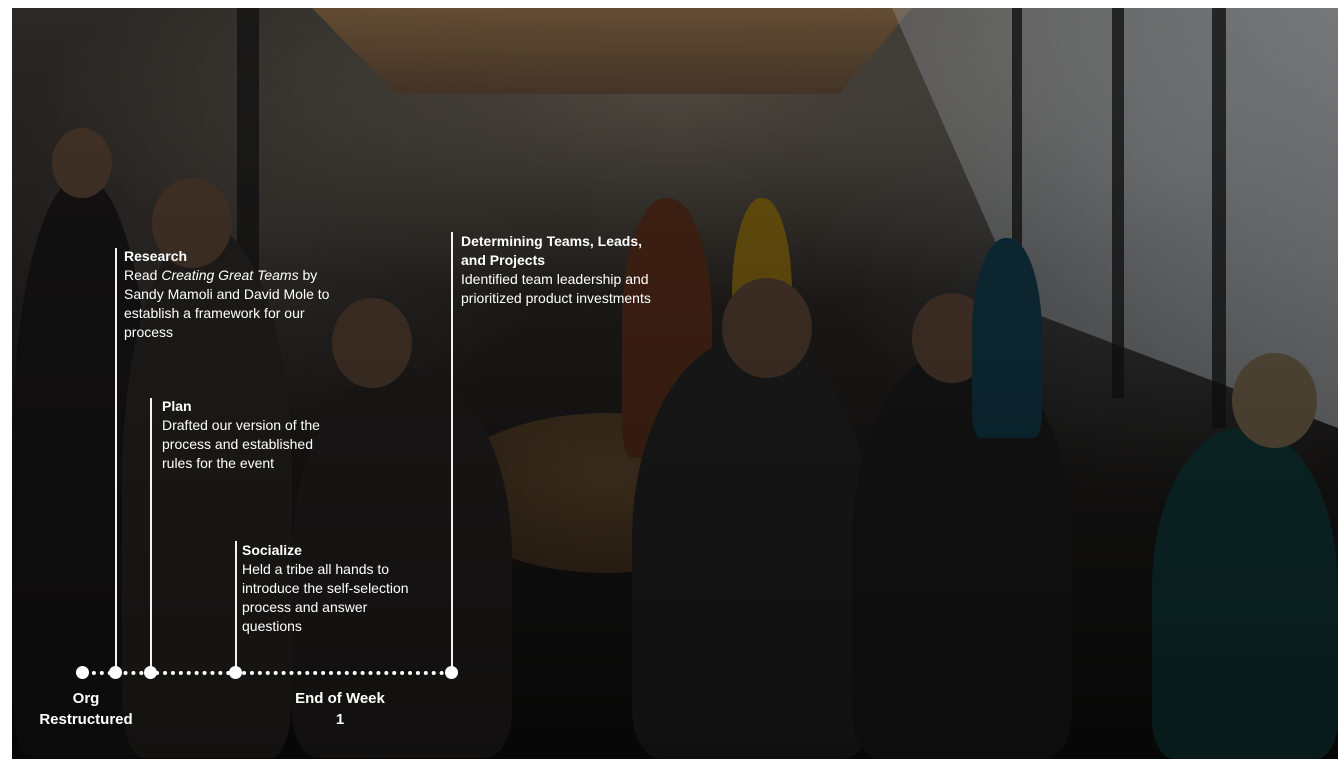 Image resolution: width=1338 pixels, height=761 pixels. What do you see at coordinates (235, 672) in the screenshot?
I see `timeline-socialize-marker` at bounding box center [235, 672].